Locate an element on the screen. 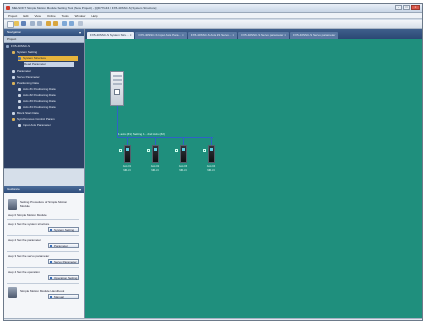 This screenshot has width=429, height=325. tree-node-read-parameter: Read Parameter is located at coordinates (49, 64).